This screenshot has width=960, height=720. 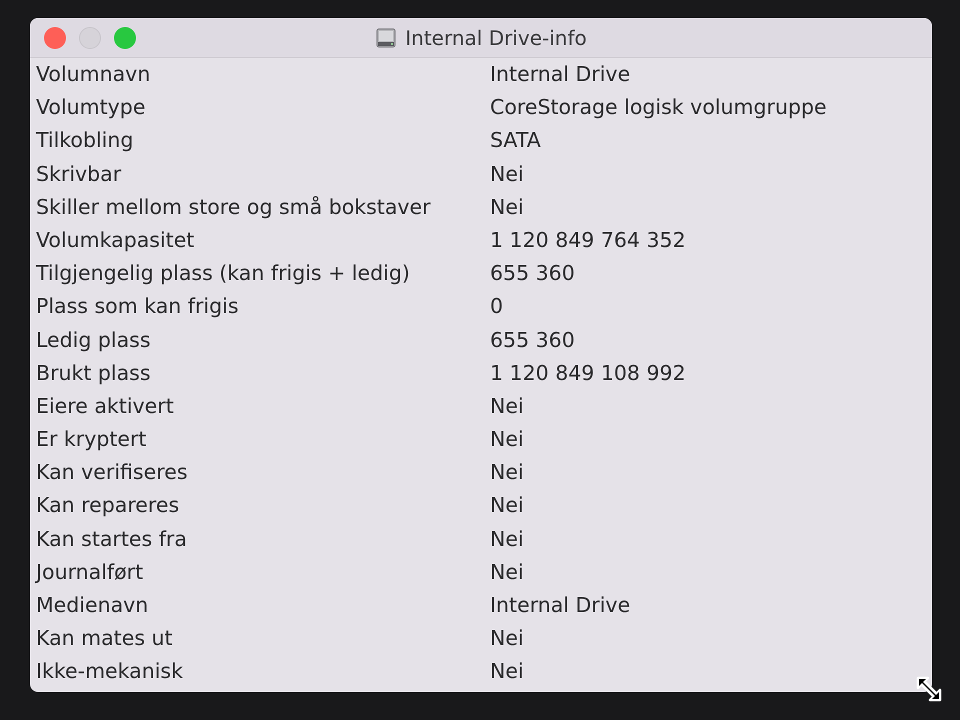 I want to click on property-label: Plass som kan frigis, so click(x=138, y=306).